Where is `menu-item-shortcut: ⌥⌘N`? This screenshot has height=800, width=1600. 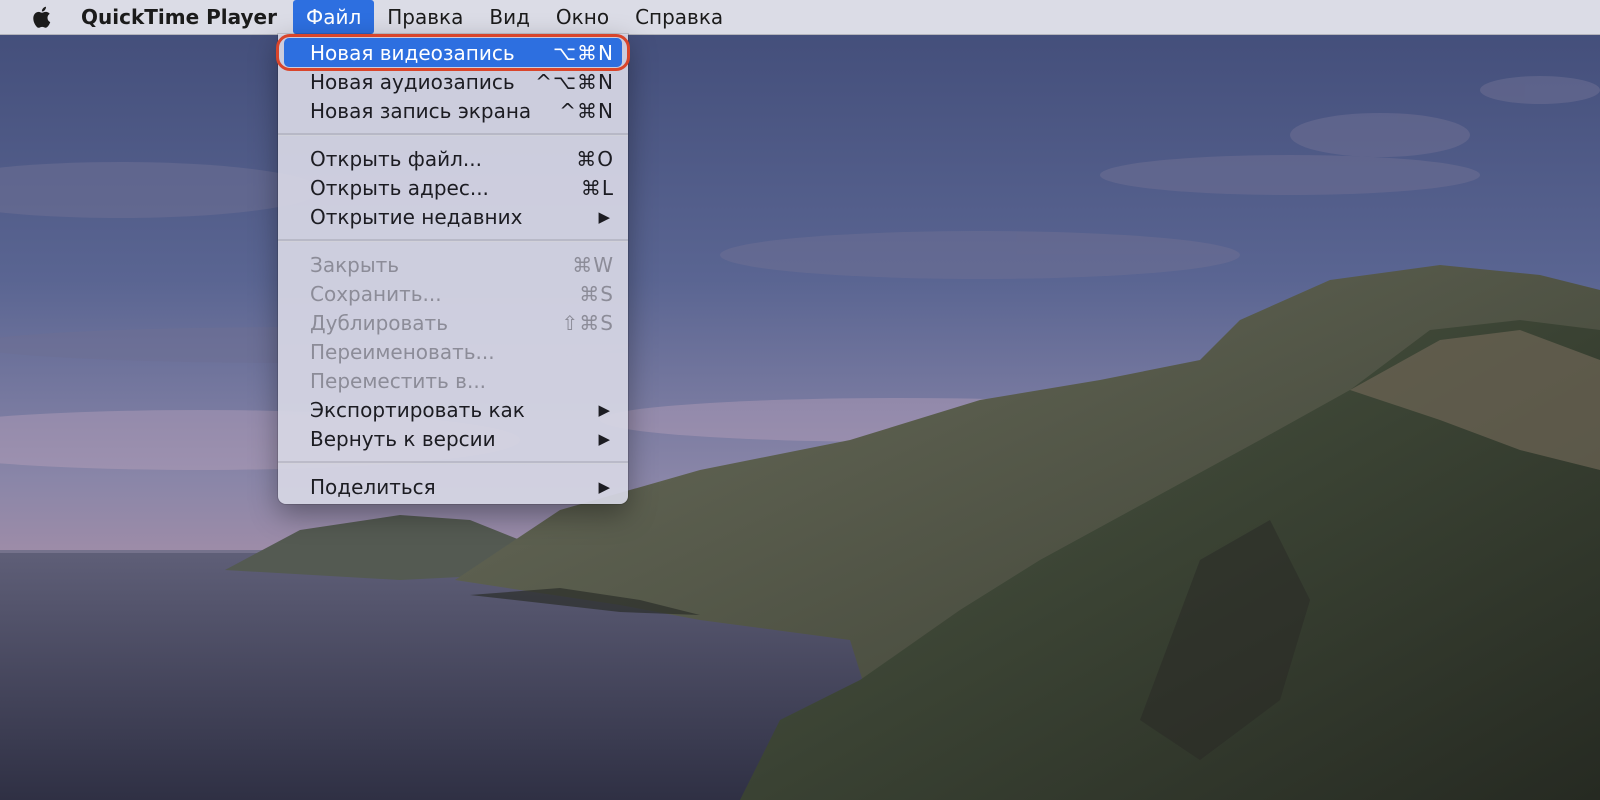 menu-item-shortcut: ⌥⌘N is located at coordinates (583, 52).